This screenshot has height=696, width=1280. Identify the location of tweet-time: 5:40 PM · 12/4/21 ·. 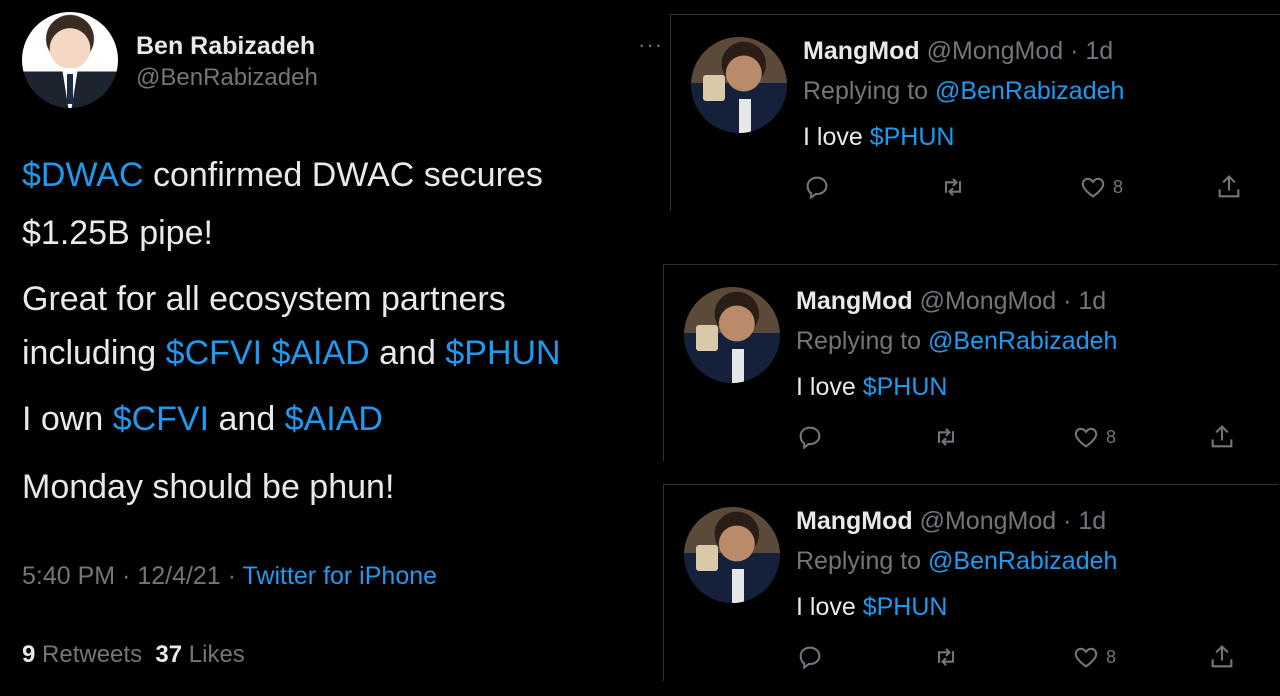
(132, 576).